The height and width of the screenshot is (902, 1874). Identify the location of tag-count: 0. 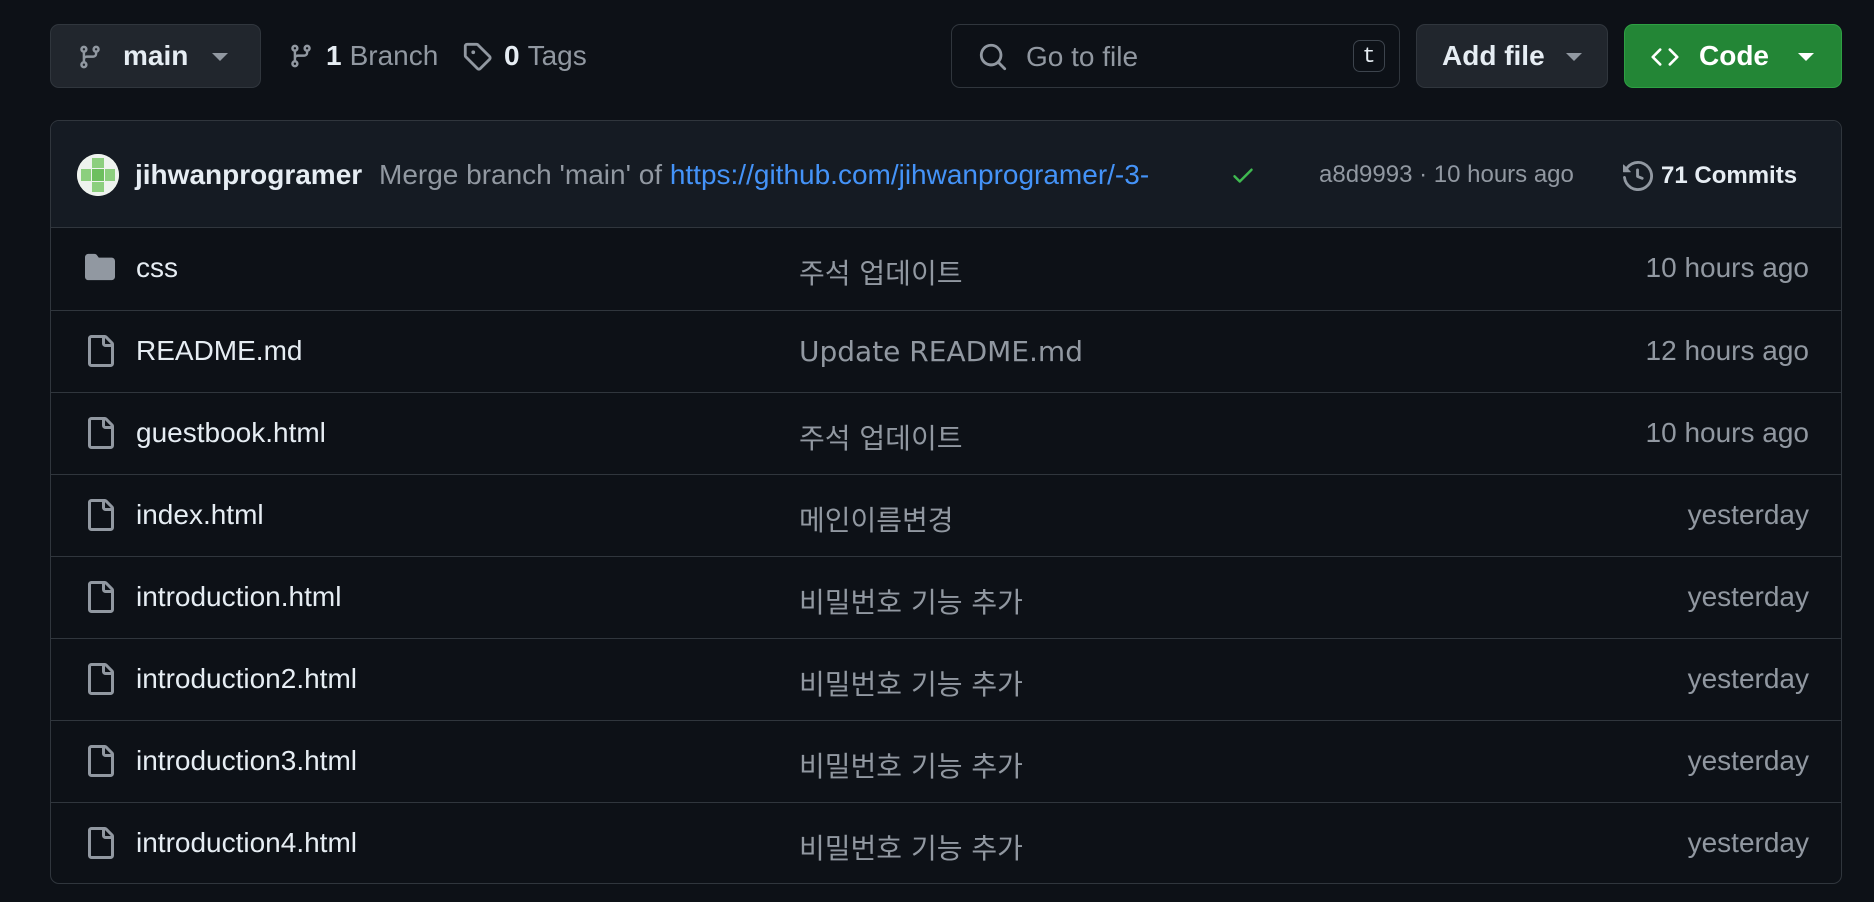
(512, 55).